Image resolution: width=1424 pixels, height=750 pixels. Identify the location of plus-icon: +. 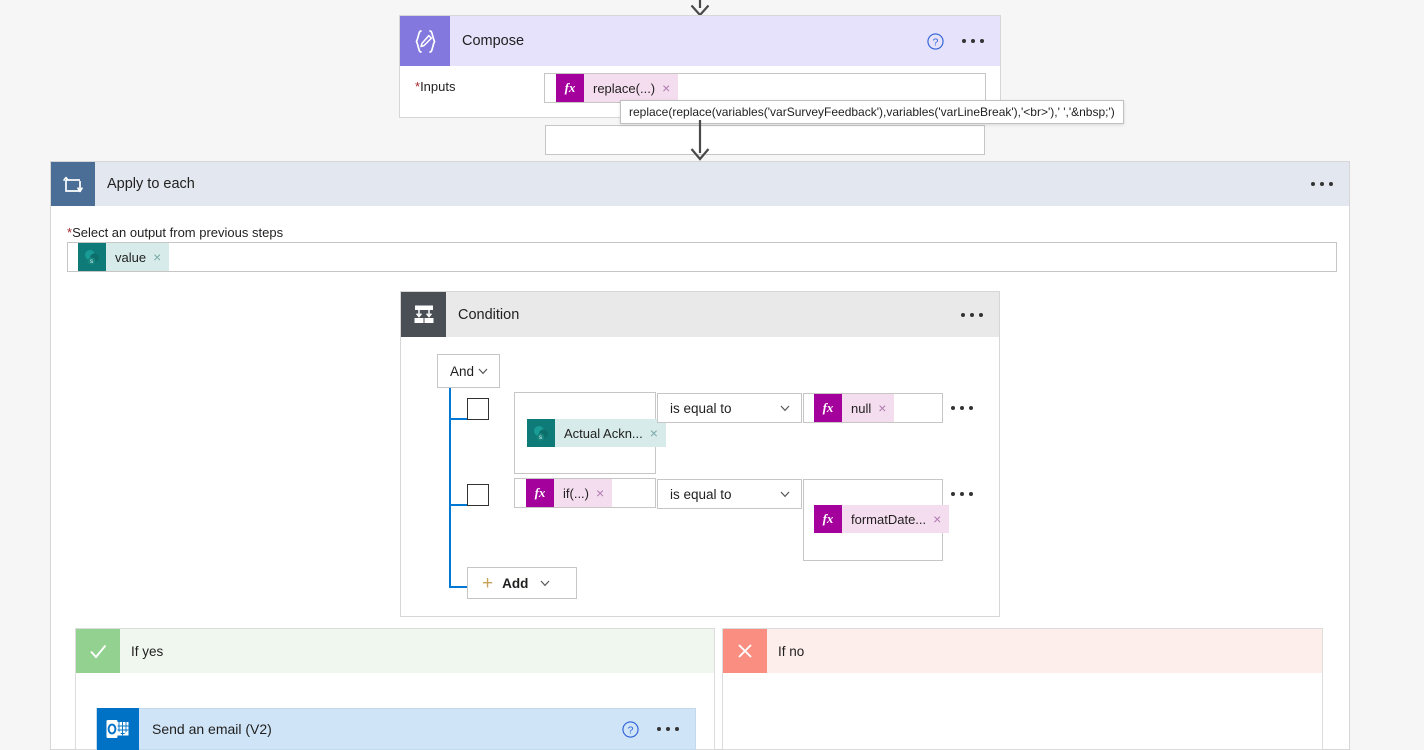
(488, 583).